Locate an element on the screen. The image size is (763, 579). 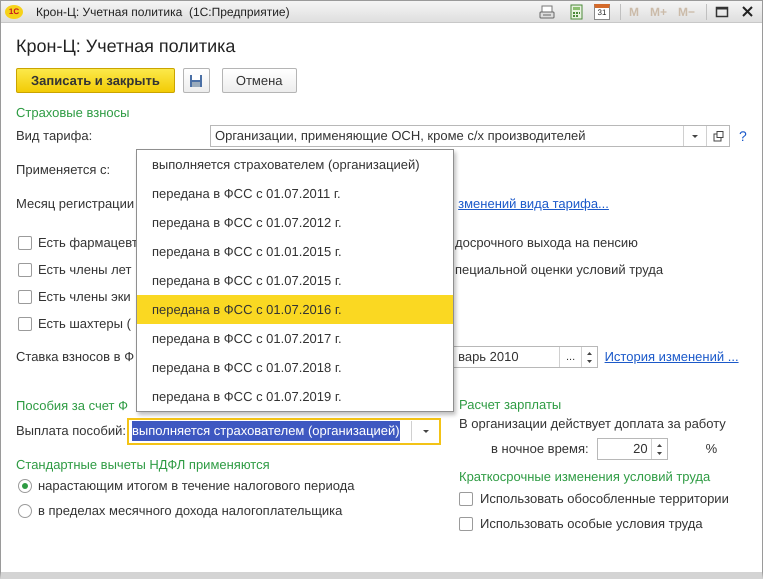
dropdown-item: передана в ФСС с 01.07.2012 г. is located at coordinates (295, 222).